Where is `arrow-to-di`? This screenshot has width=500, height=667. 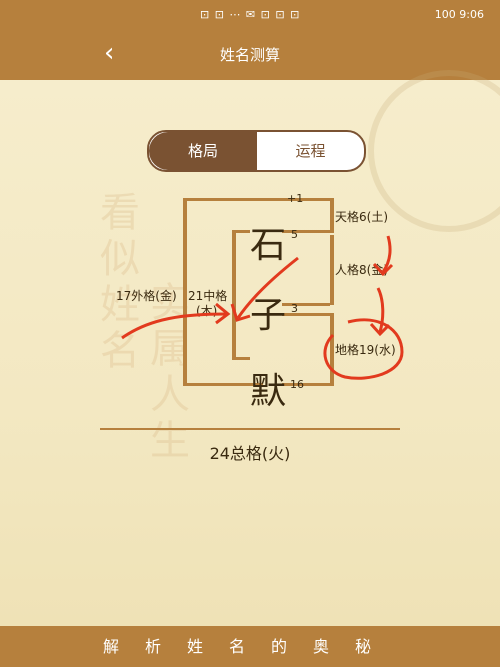
arrow-to-di is located at coordinates (380, 310).